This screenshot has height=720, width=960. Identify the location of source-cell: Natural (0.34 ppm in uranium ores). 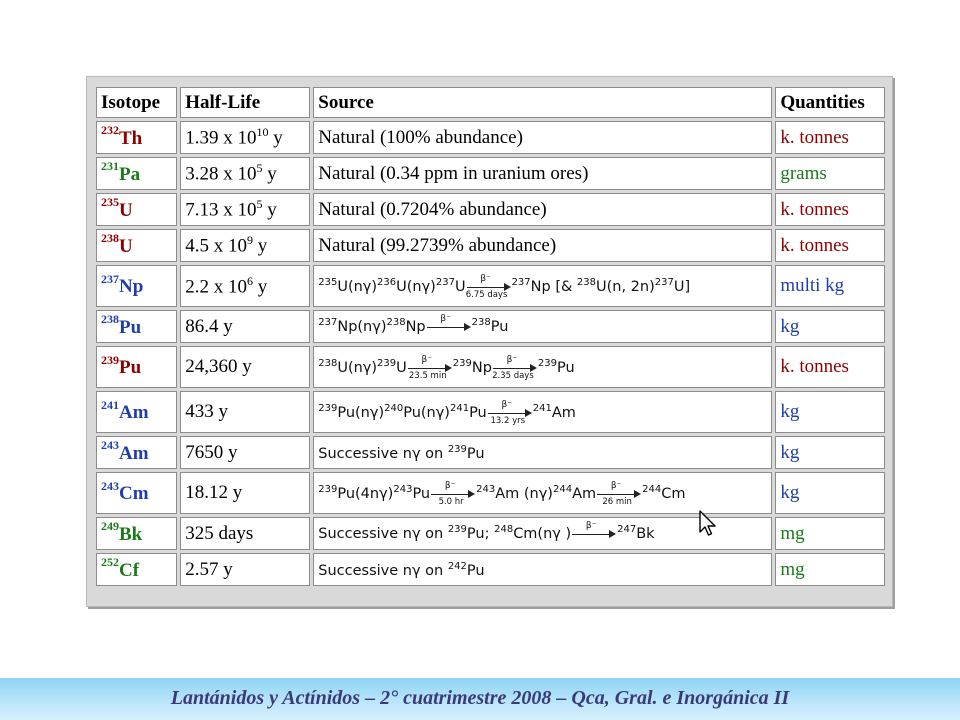
(543, 173).